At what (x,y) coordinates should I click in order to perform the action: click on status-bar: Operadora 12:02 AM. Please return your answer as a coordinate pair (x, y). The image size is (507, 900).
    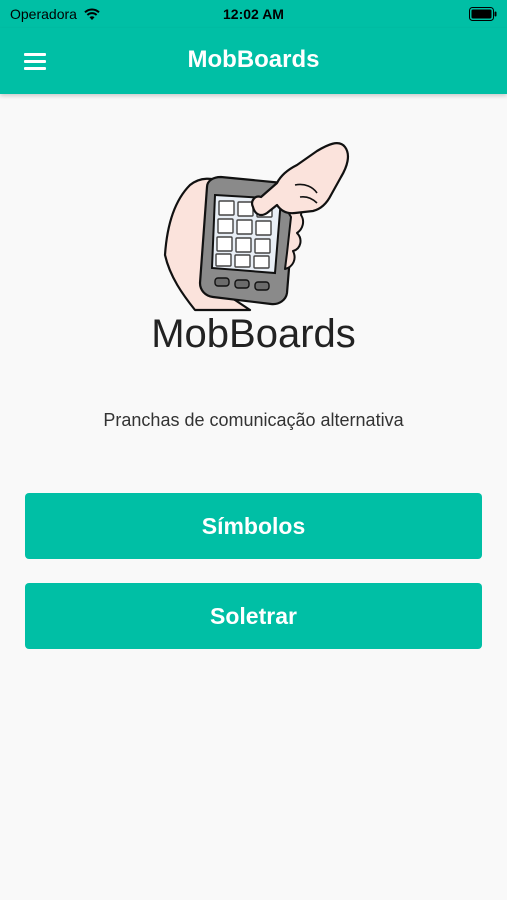
    Looking at the image, I should click on (253, 14).